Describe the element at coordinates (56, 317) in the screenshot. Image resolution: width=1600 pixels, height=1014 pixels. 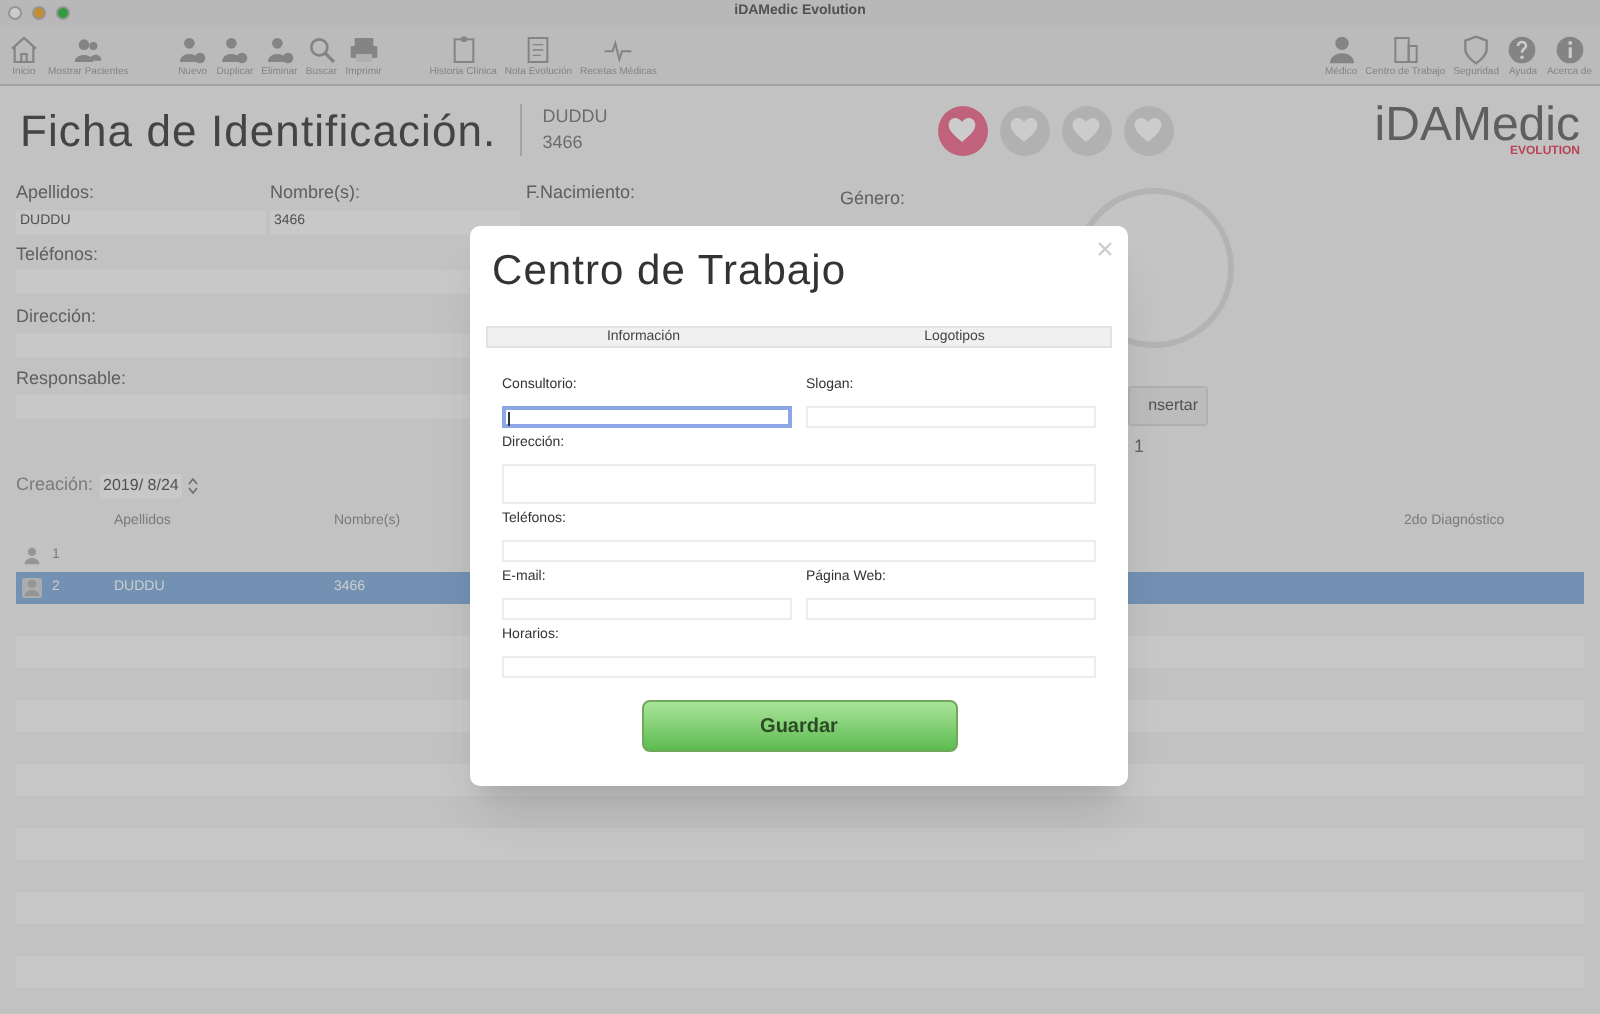
I see `field-label: Dirección:` at that location.